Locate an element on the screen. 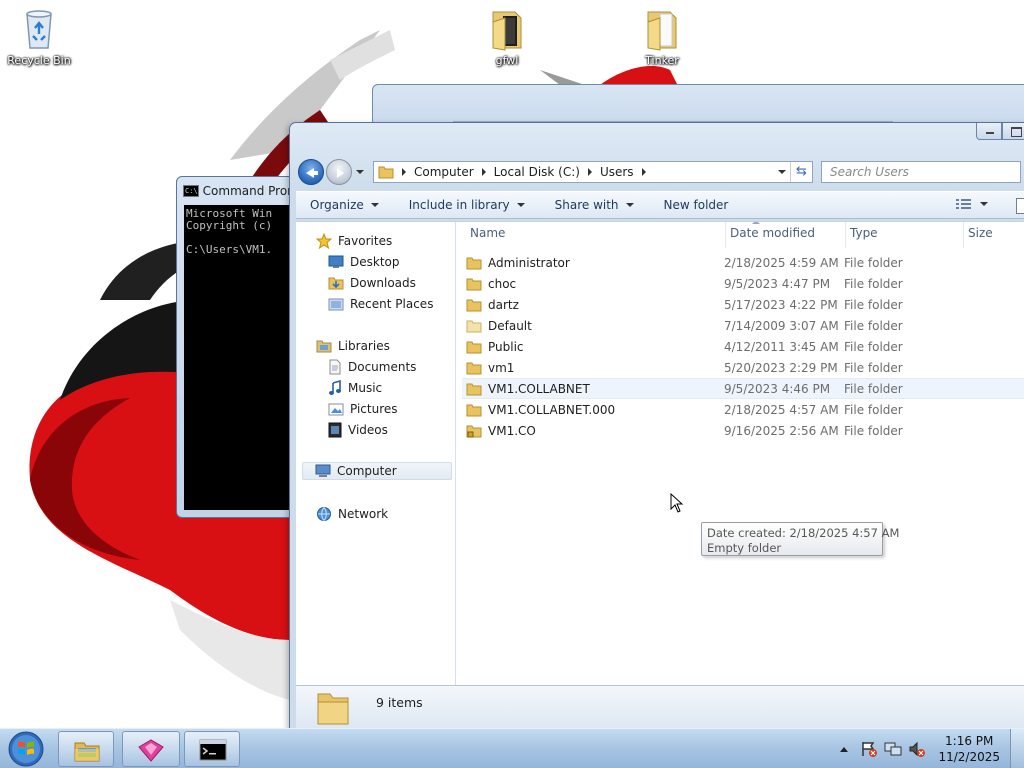 The height and width of the screenshot is (768, 1024). nav-videos: Videos is located at coordinates (358, 430).